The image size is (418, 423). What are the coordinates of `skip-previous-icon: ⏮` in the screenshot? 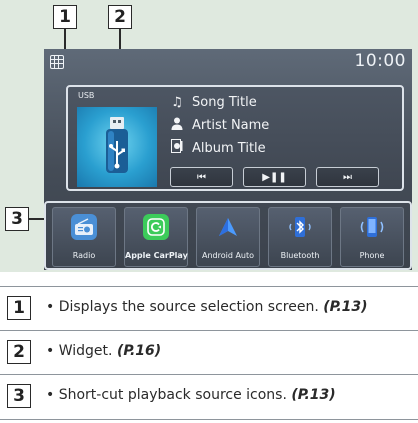 It's located at (201, 177).